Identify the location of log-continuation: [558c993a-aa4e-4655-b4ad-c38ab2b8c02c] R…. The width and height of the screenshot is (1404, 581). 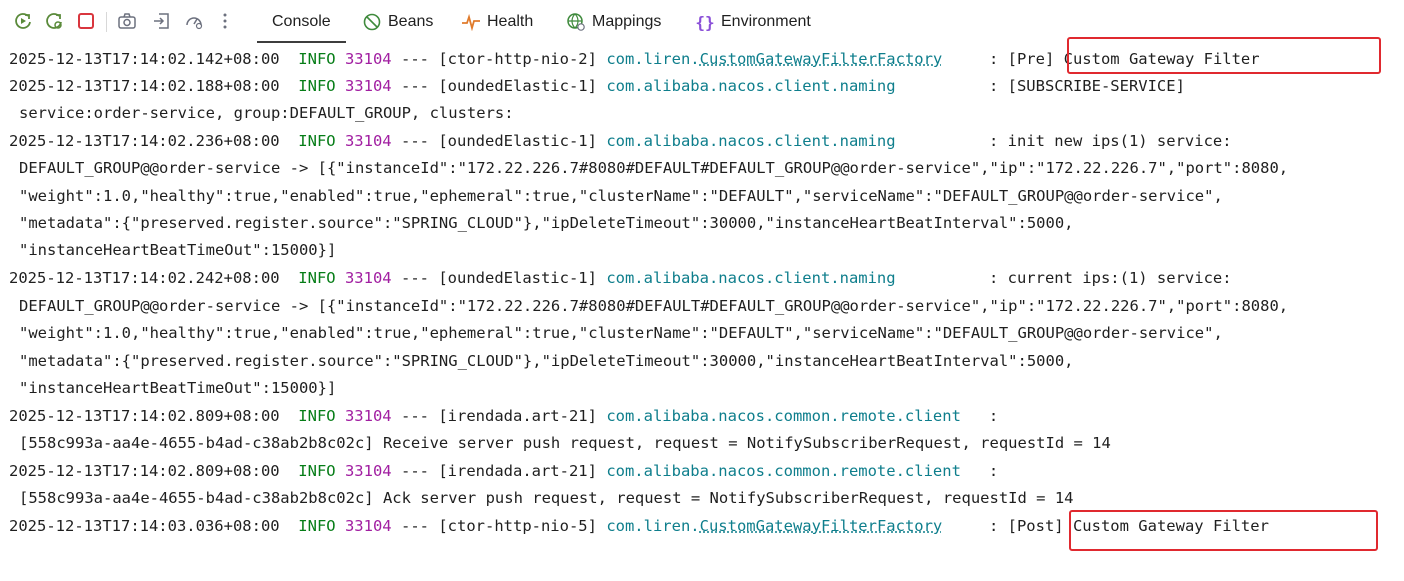
(565, 443).